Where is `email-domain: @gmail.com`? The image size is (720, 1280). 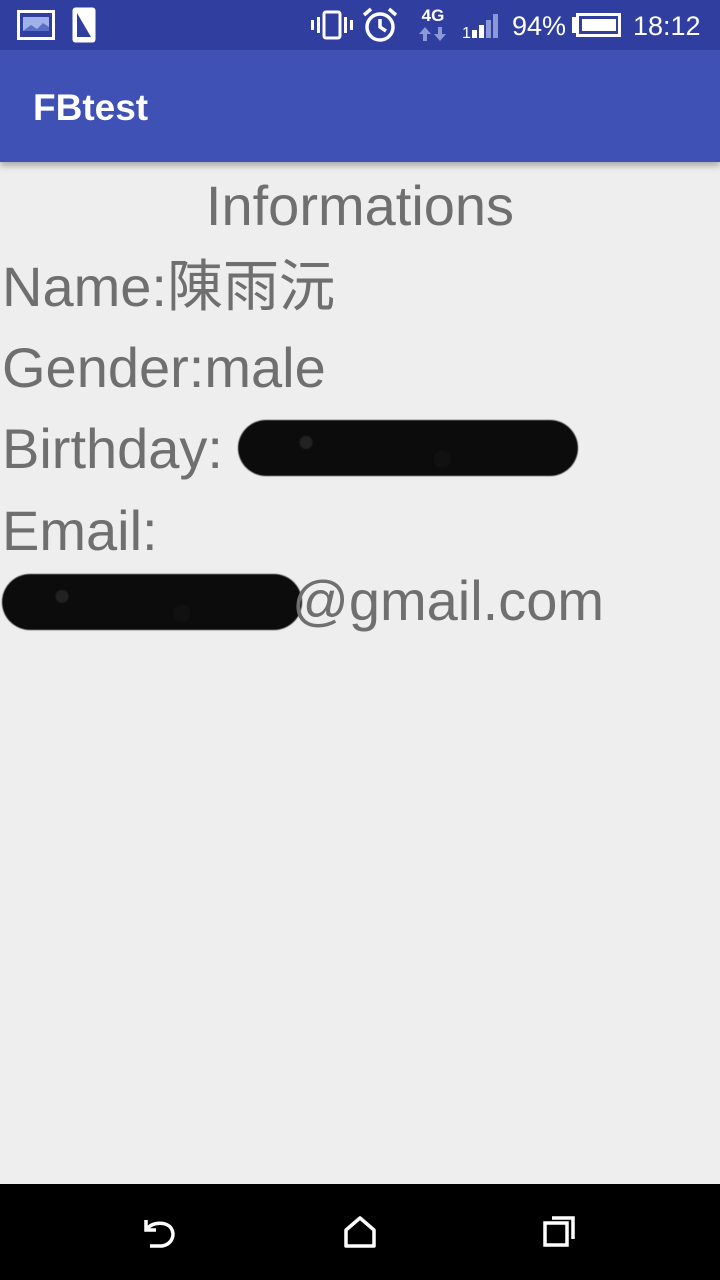 email-domain: @gmail.com is located at coordinates (448, 600).